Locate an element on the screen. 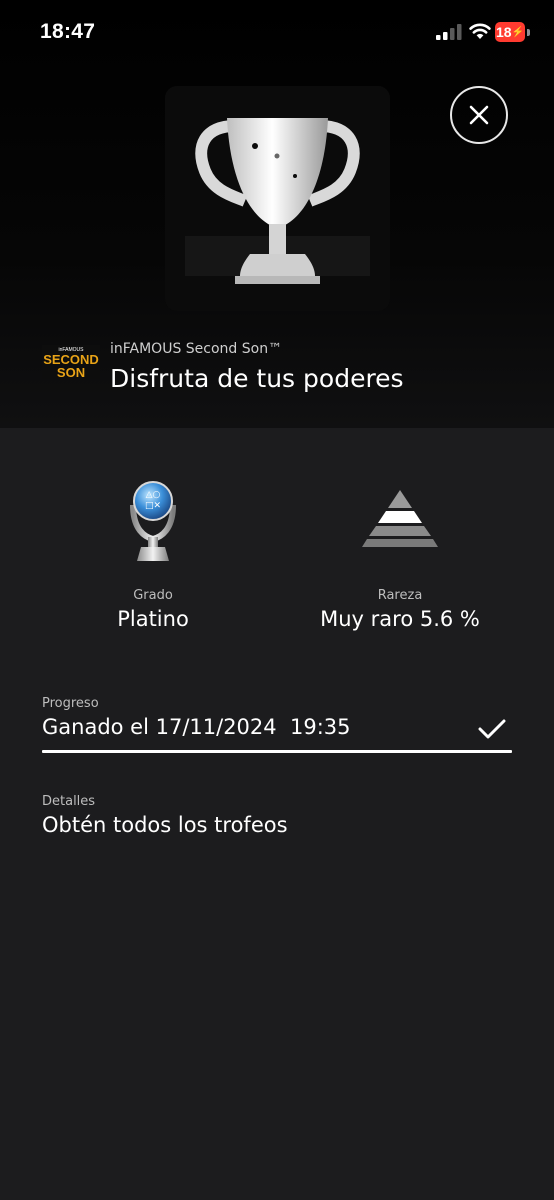 The width and height of the screenshot is (554, 1200). game-title: inFAMOUS Second Son™ is located at coordinates (196, 349).